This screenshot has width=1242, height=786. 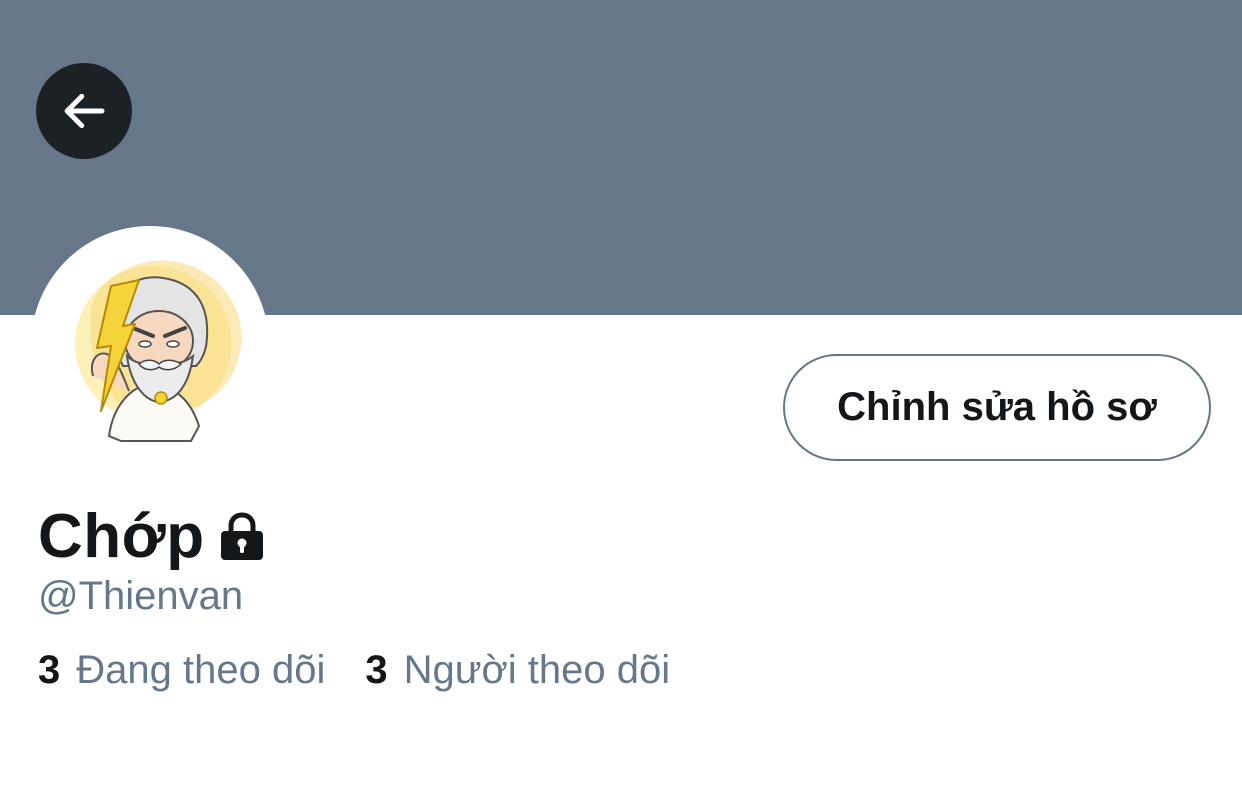 I want to click on avatar, so click(x=150, y=345).